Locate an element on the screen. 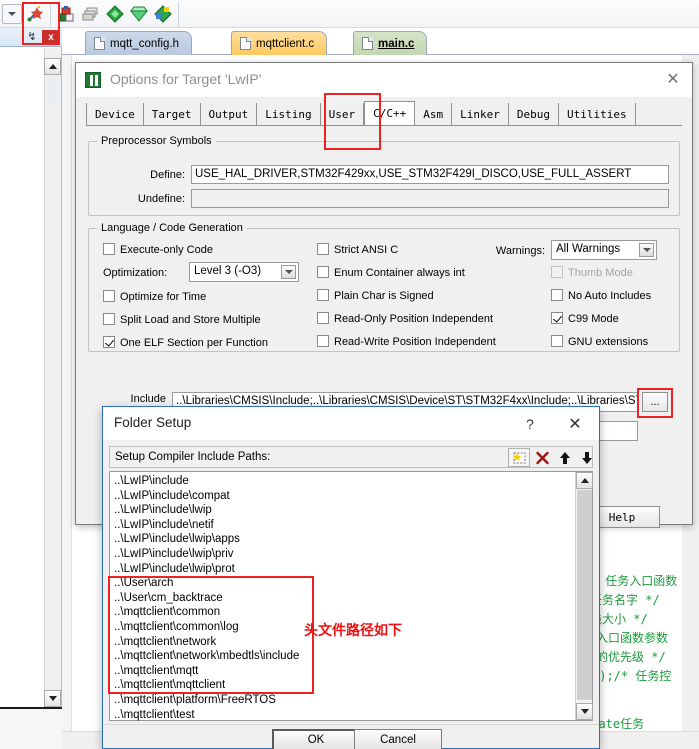 This screenshot has width=699, height=749. tab-c-cpp: C/C++ is located at coordinates (390, 113).